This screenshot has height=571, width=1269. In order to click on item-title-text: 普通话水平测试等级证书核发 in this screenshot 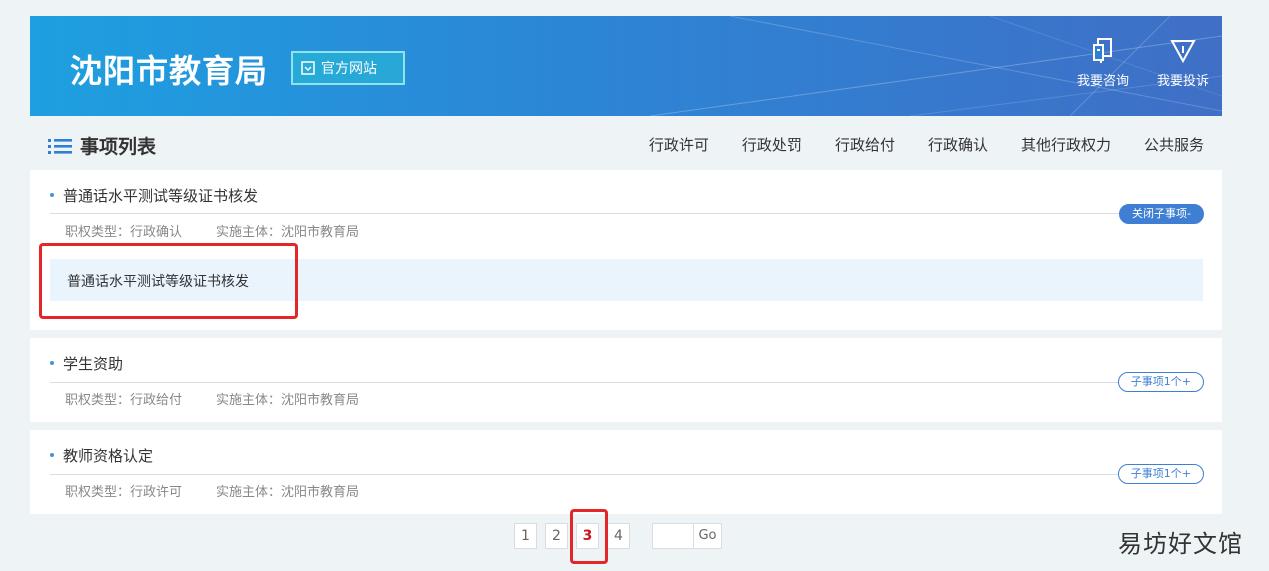, I will do `click(161, 196)`.